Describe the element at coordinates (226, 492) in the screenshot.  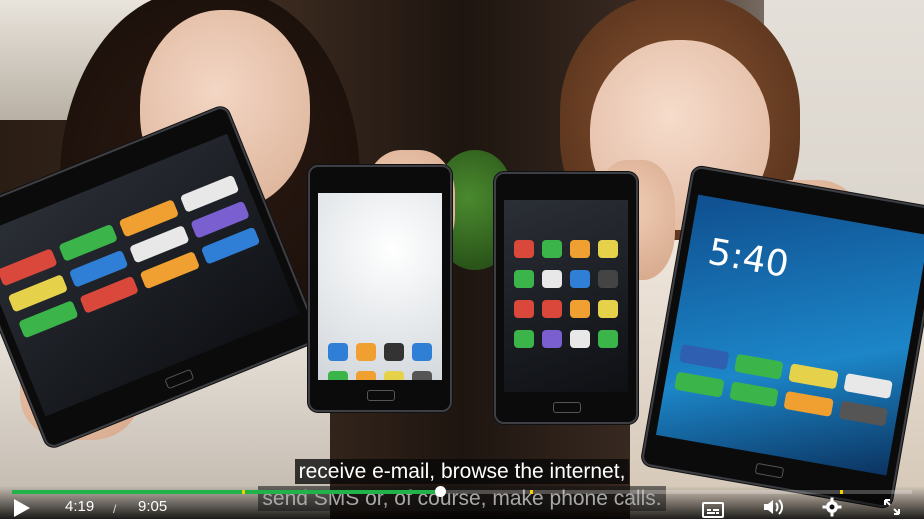
I see `progress-played` at that location.